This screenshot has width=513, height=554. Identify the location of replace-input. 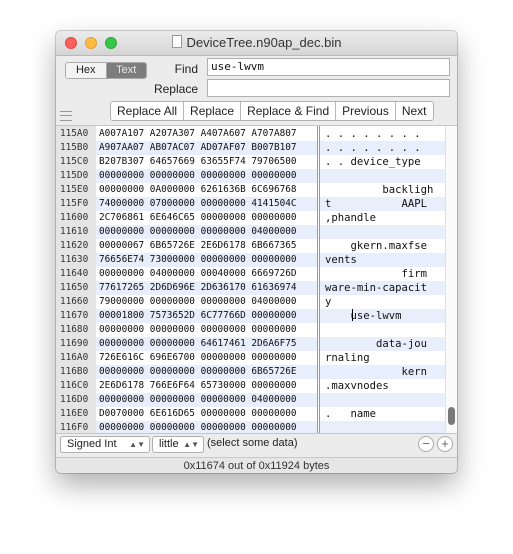
(328, 88).